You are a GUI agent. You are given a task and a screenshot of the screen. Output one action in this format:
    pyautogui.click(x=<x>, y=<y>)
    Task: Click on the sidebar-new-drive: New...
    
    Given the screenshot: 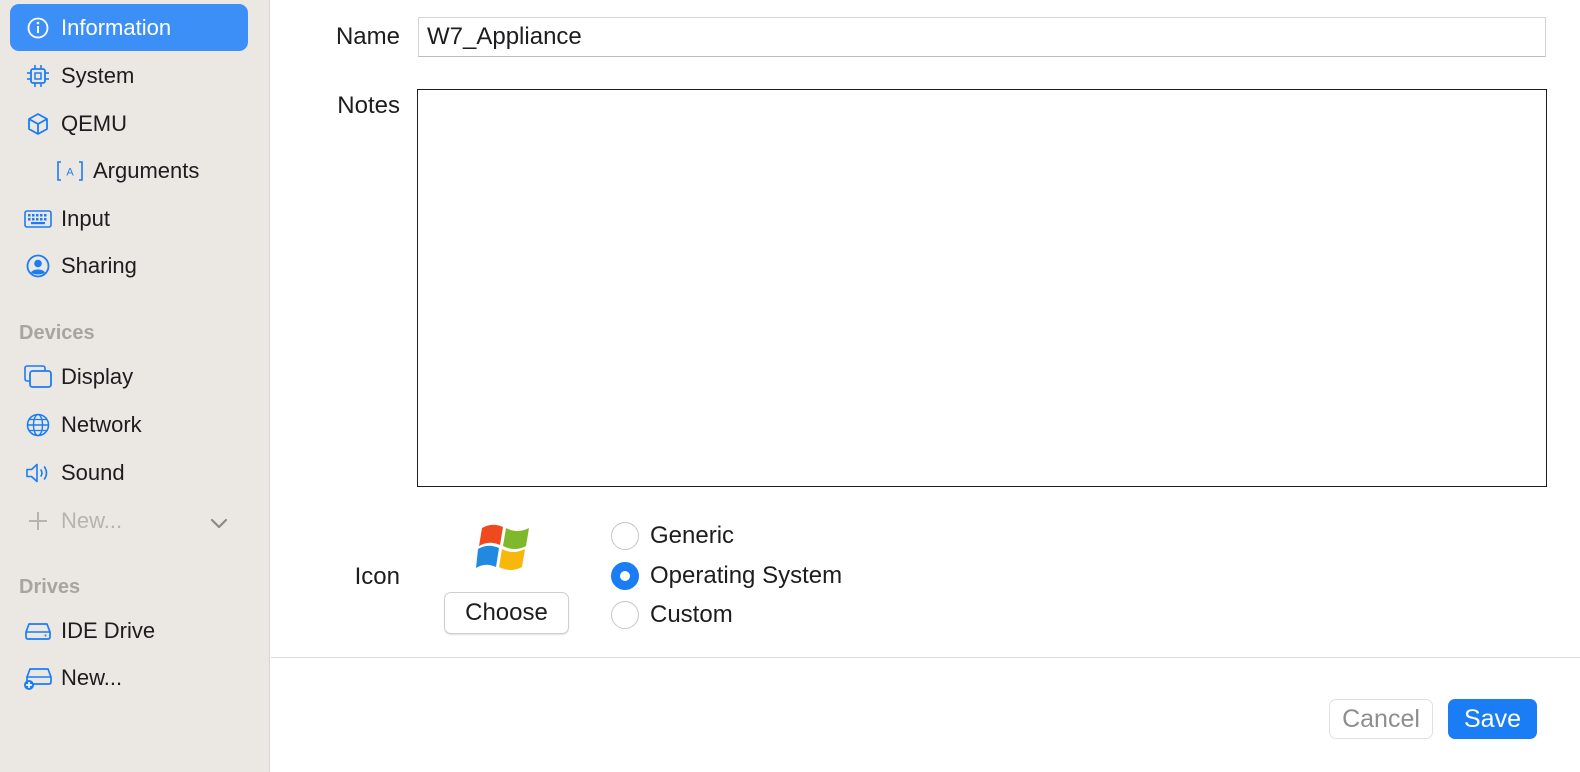 What is the action you would take?
    pyautogui.click(x=129, y=677)
    